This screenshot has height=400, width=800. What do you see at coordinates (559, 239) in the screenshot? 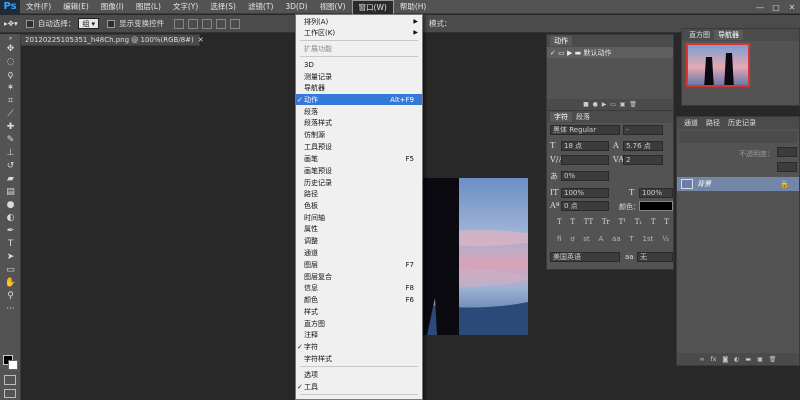
I see `ligature-icon: fi` at bounding box center [559, 239].